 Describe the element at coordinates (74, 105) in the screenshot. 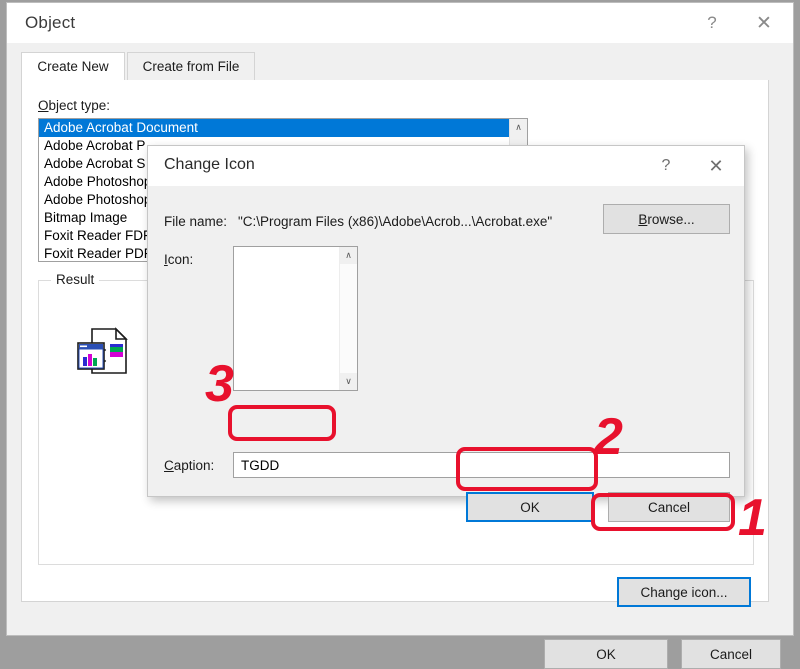

I see `object-type-label: Object type:` at that location.